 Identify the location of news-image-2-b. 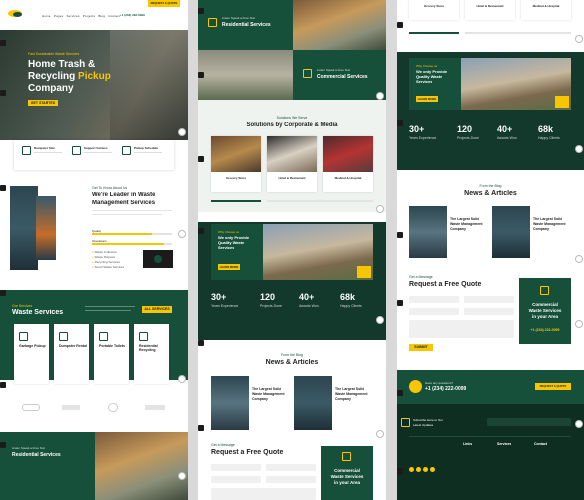
(511, 232).